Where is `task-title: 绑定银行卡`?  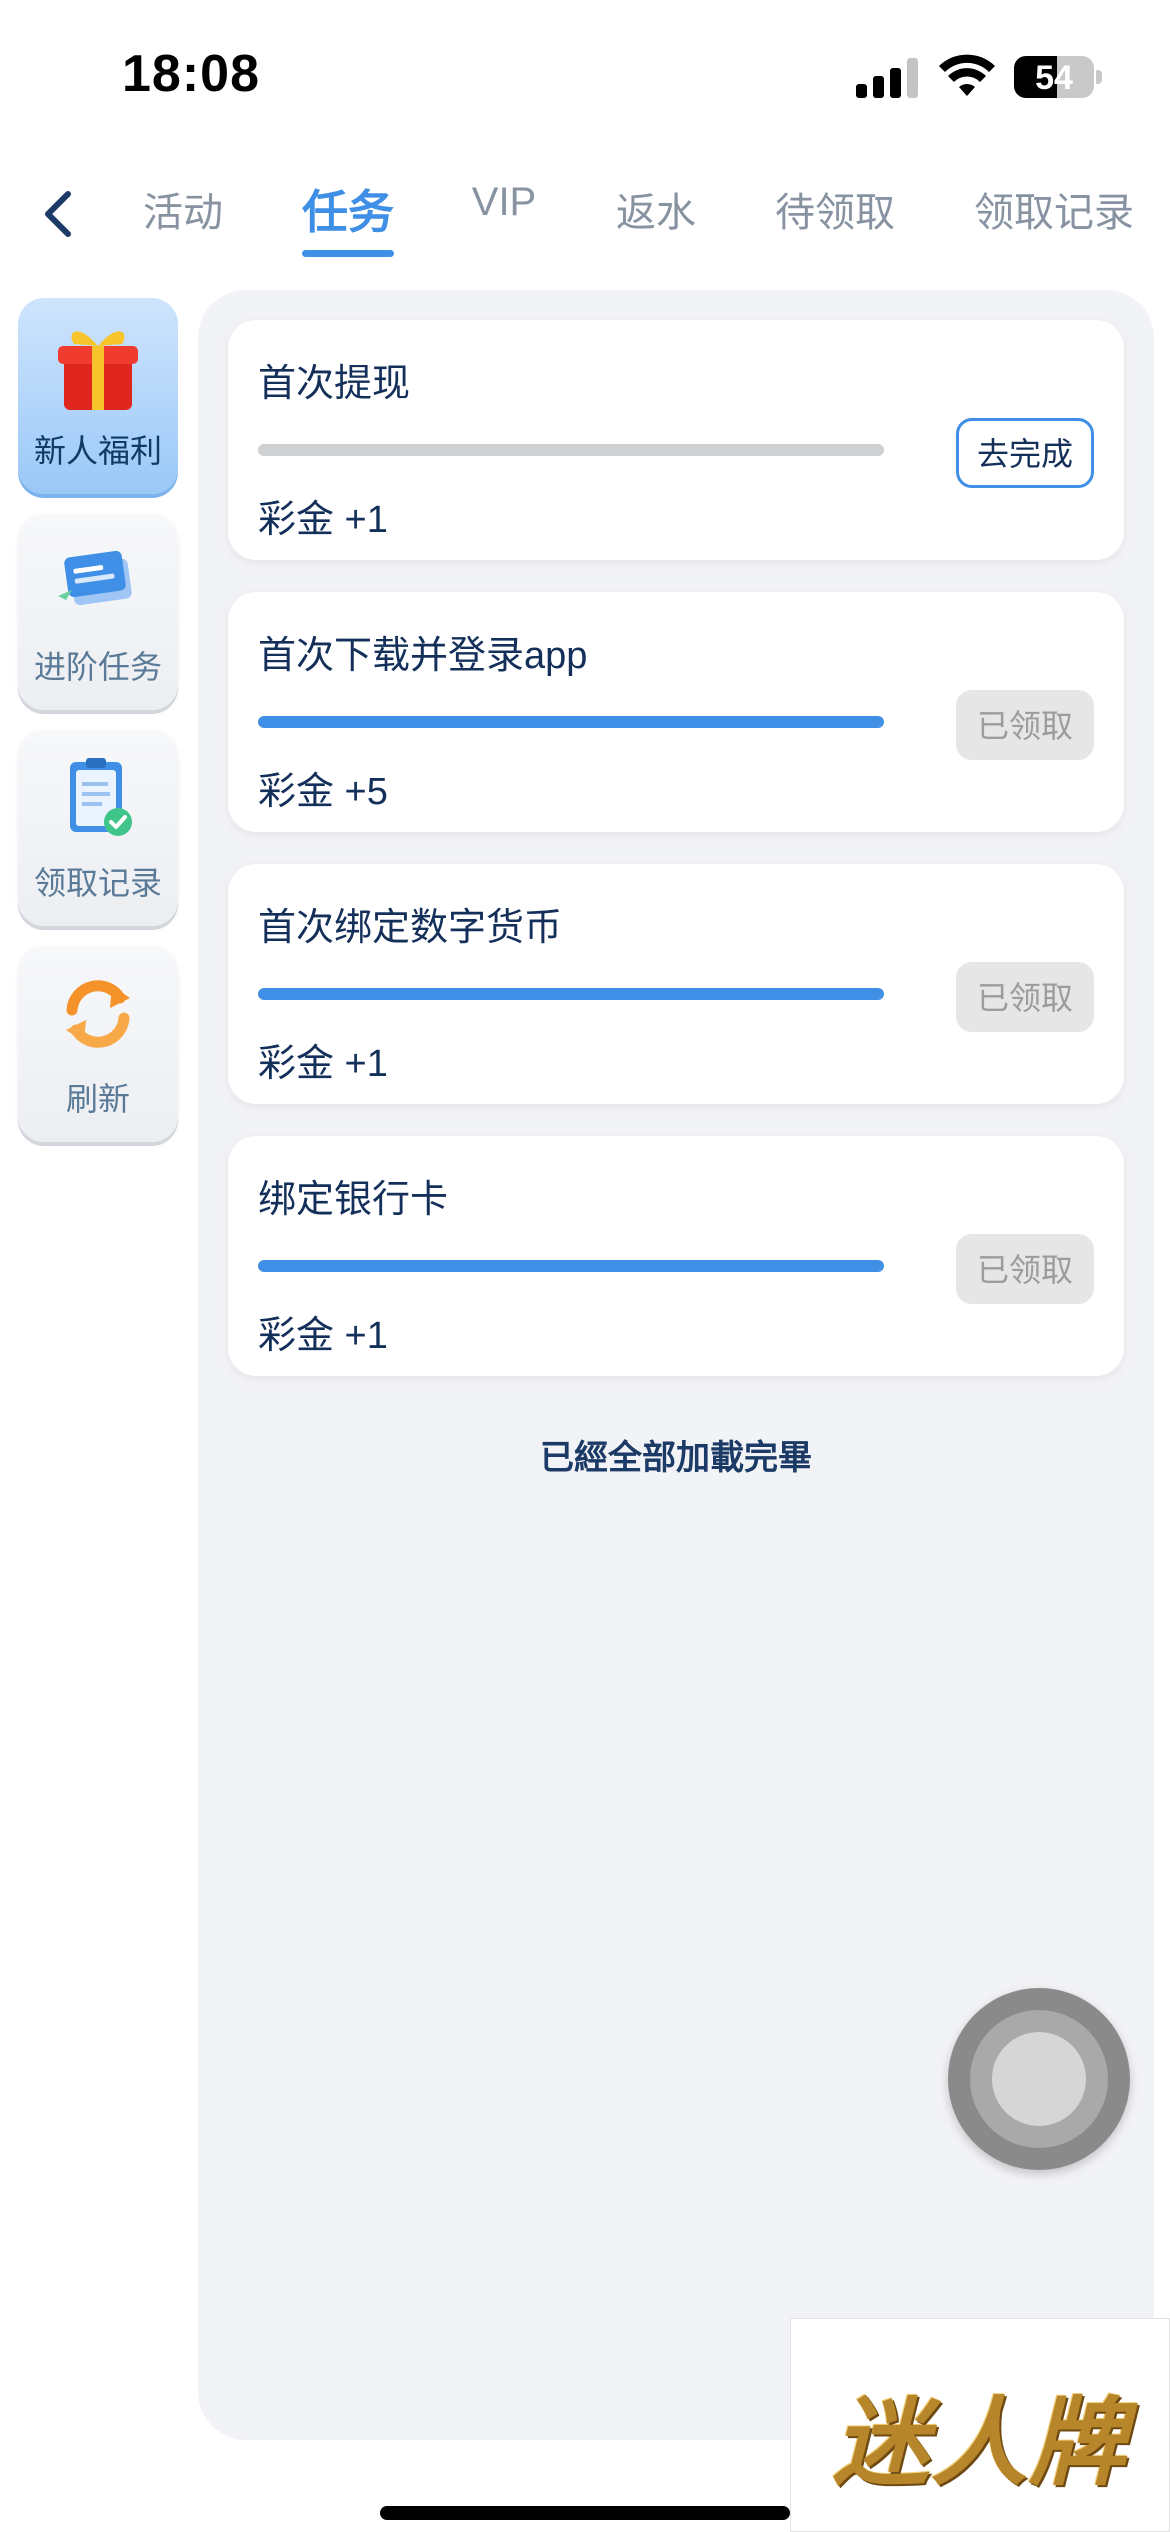 task-title: 绑定银行卡 is located at coordinates (353, 1200).